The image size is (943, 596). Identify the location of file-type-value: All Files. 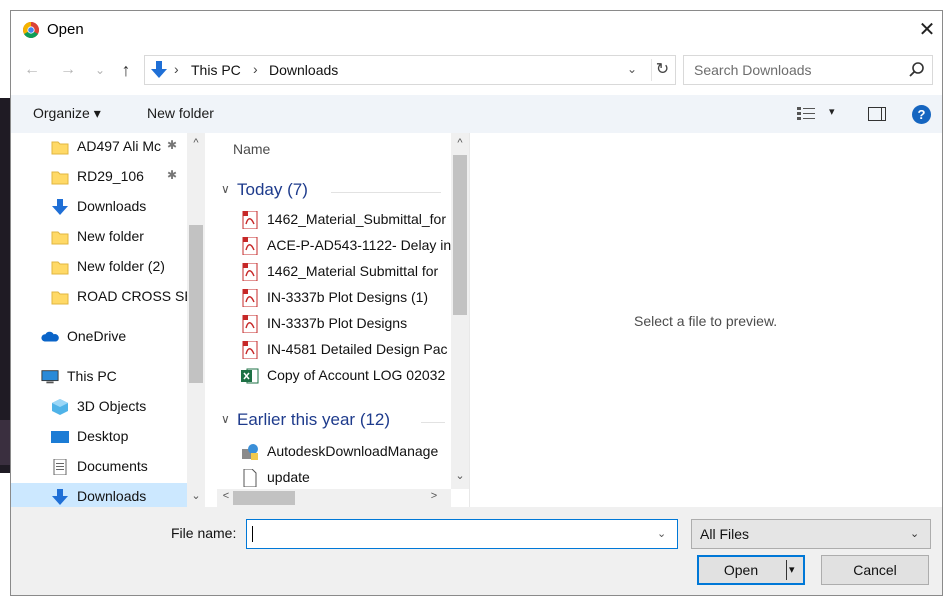
(725, 534).